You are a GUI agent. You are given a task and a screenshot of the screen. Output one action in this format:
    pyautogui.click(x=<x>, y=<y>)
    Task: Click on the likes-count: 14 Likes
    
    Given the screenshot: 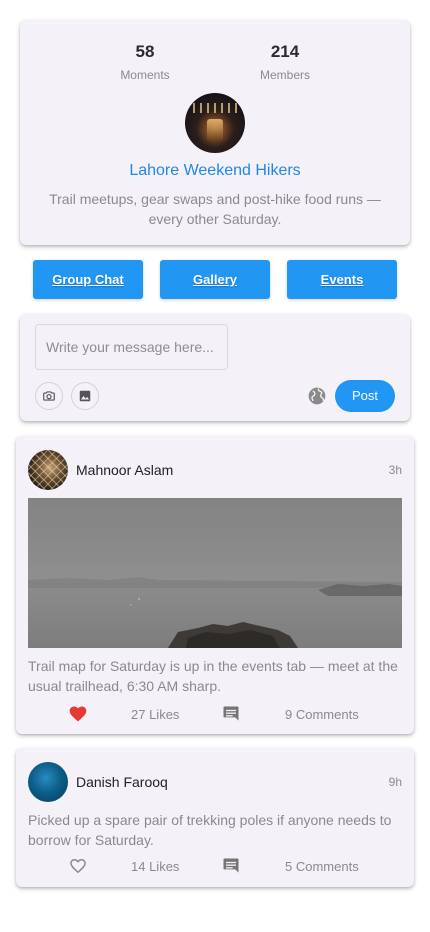 What is the action you would take?
    pyautogui.click(x=155, y=866)
    